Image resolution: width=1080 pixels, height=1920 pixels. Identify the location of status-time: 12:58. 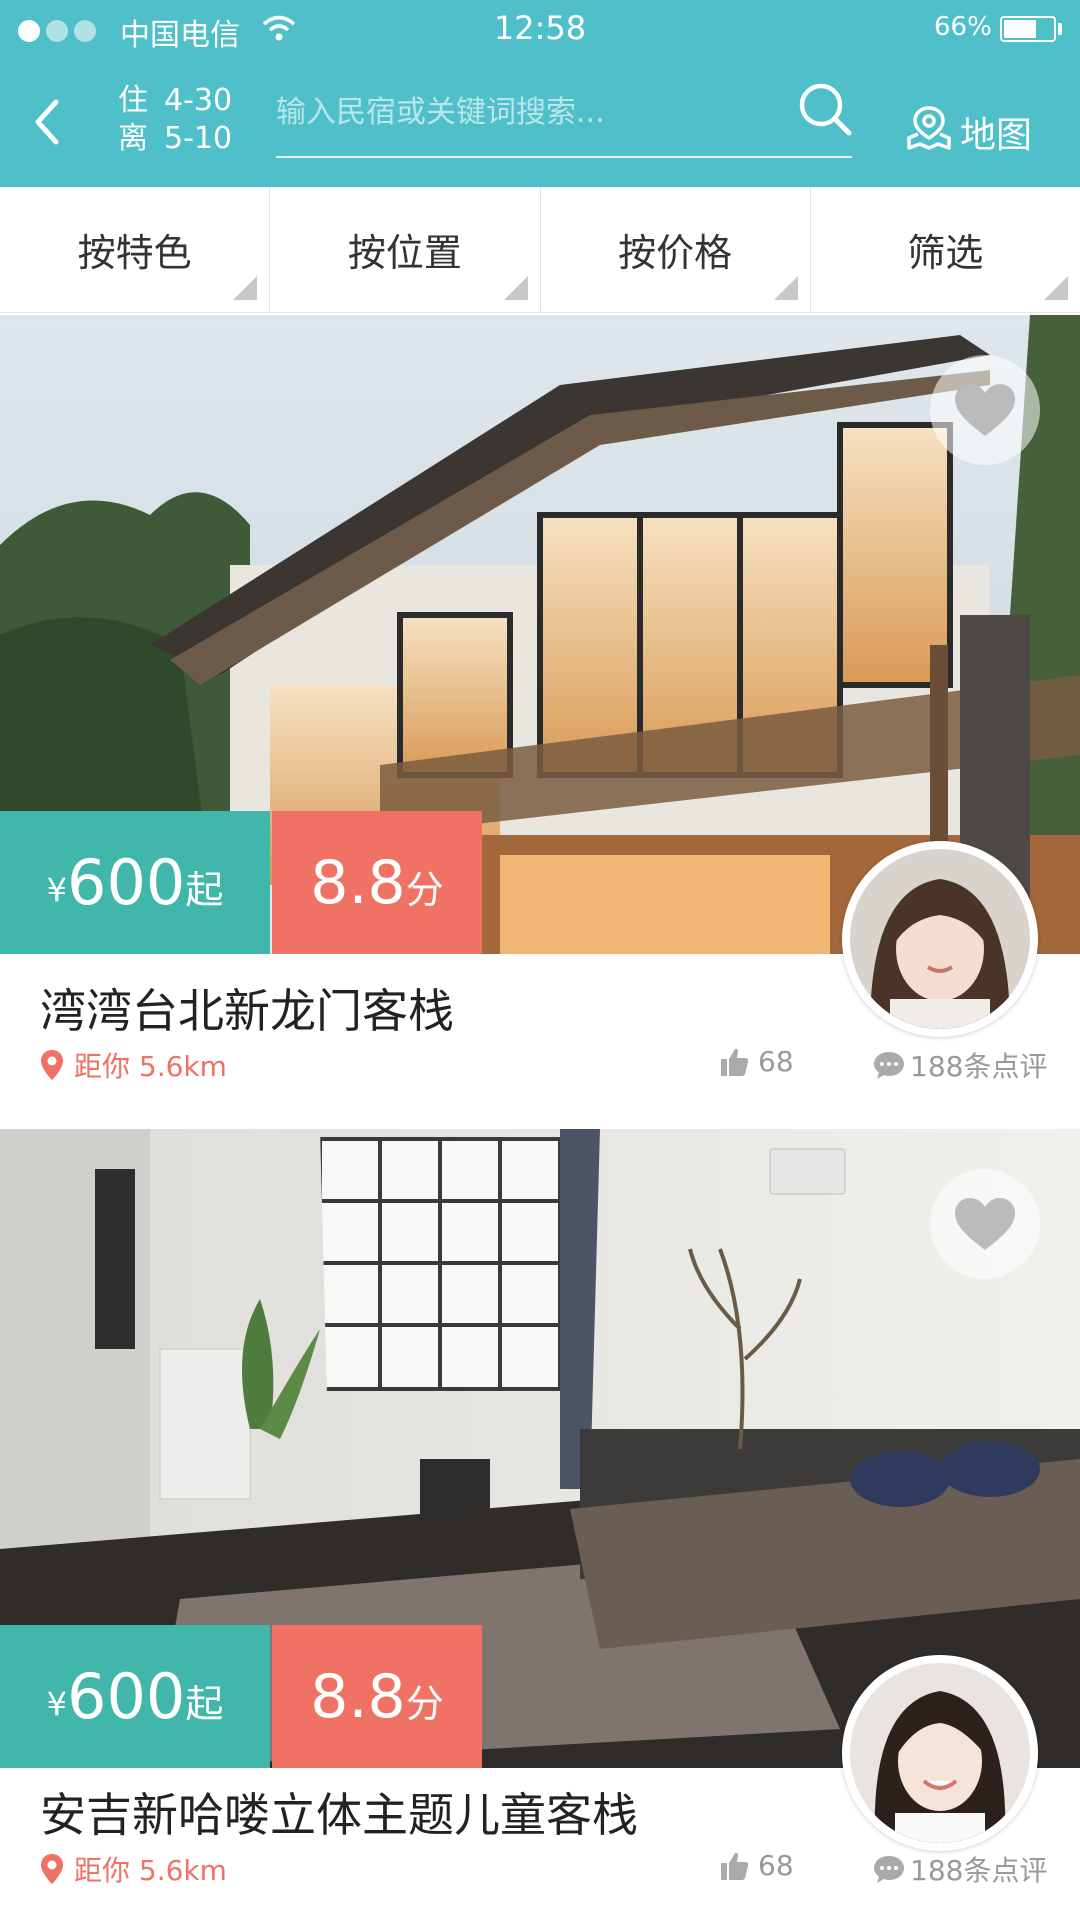
(540, 28).